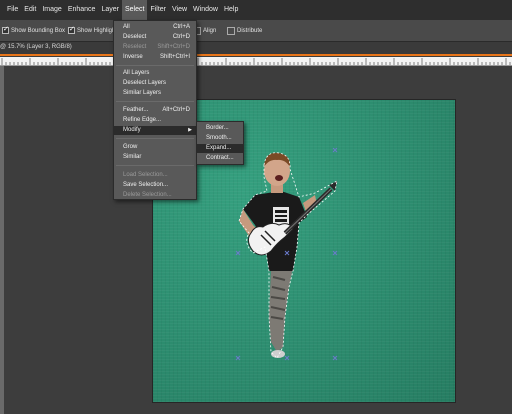 Image resolution: width=512 pixels, height=414 pixels. What do you see at coordinates (155, 147) in the screenshot?
I see `menu-item-grow: Grow` at bounding box center [155, 147].